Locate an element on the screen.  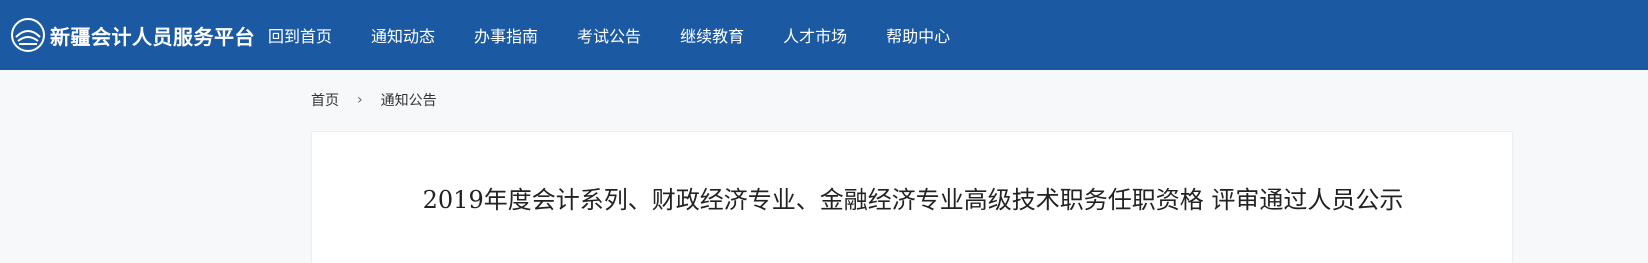
nav-item-news: 通知动态 is located at coordinates (403, 35).